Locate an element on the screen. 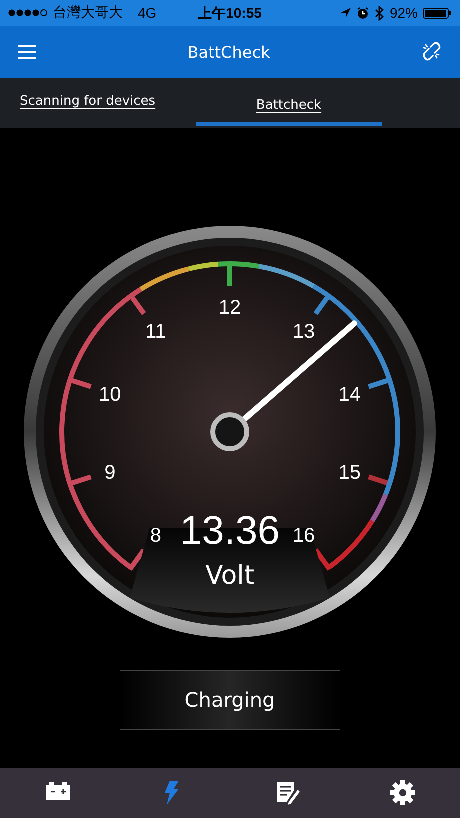  scale-label: 9 is located at coordinates (110, 473).